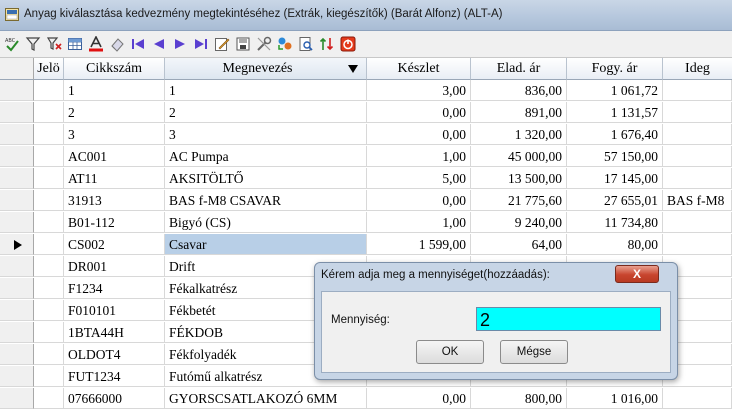 The height and width of the screenshot is (412, 732). I want to click on column-header-jelo: Jelö, so click(49, 69).